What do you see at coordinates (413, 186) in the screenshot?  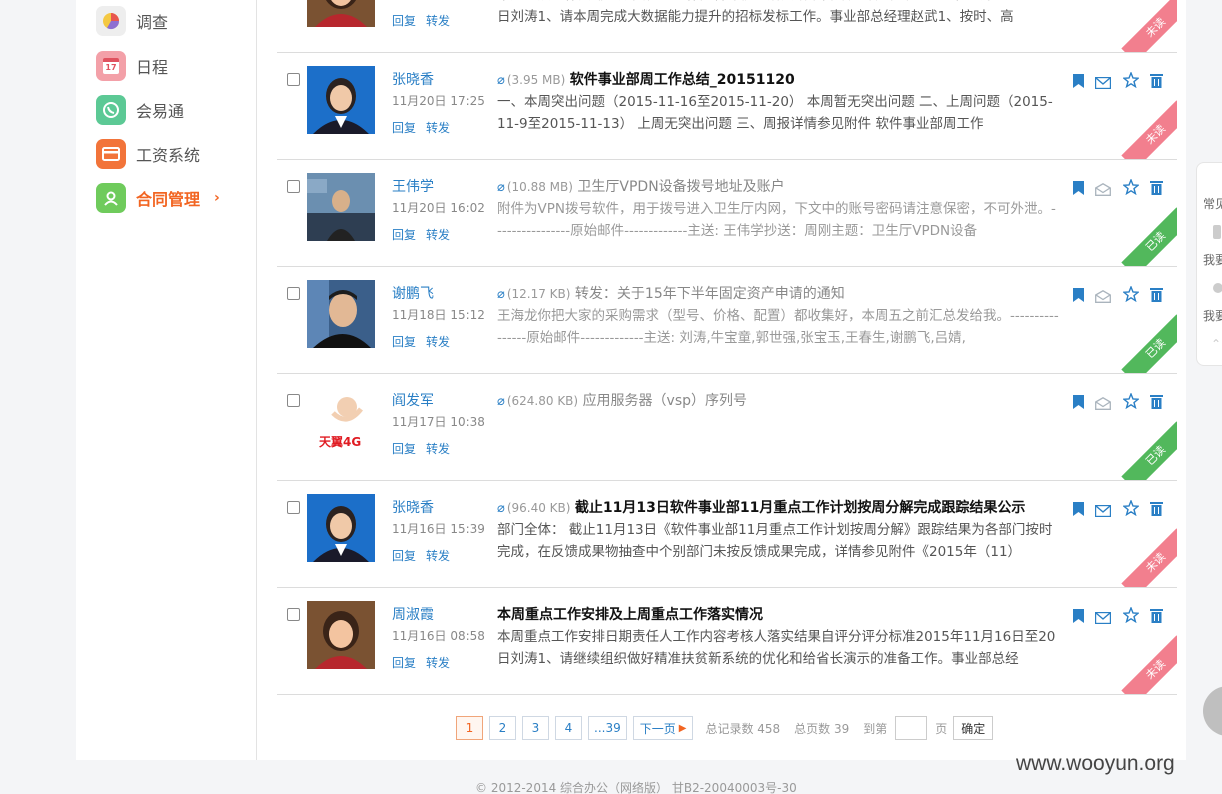 I see `sender-name: 王伟学` at bounding box center [413, 186].